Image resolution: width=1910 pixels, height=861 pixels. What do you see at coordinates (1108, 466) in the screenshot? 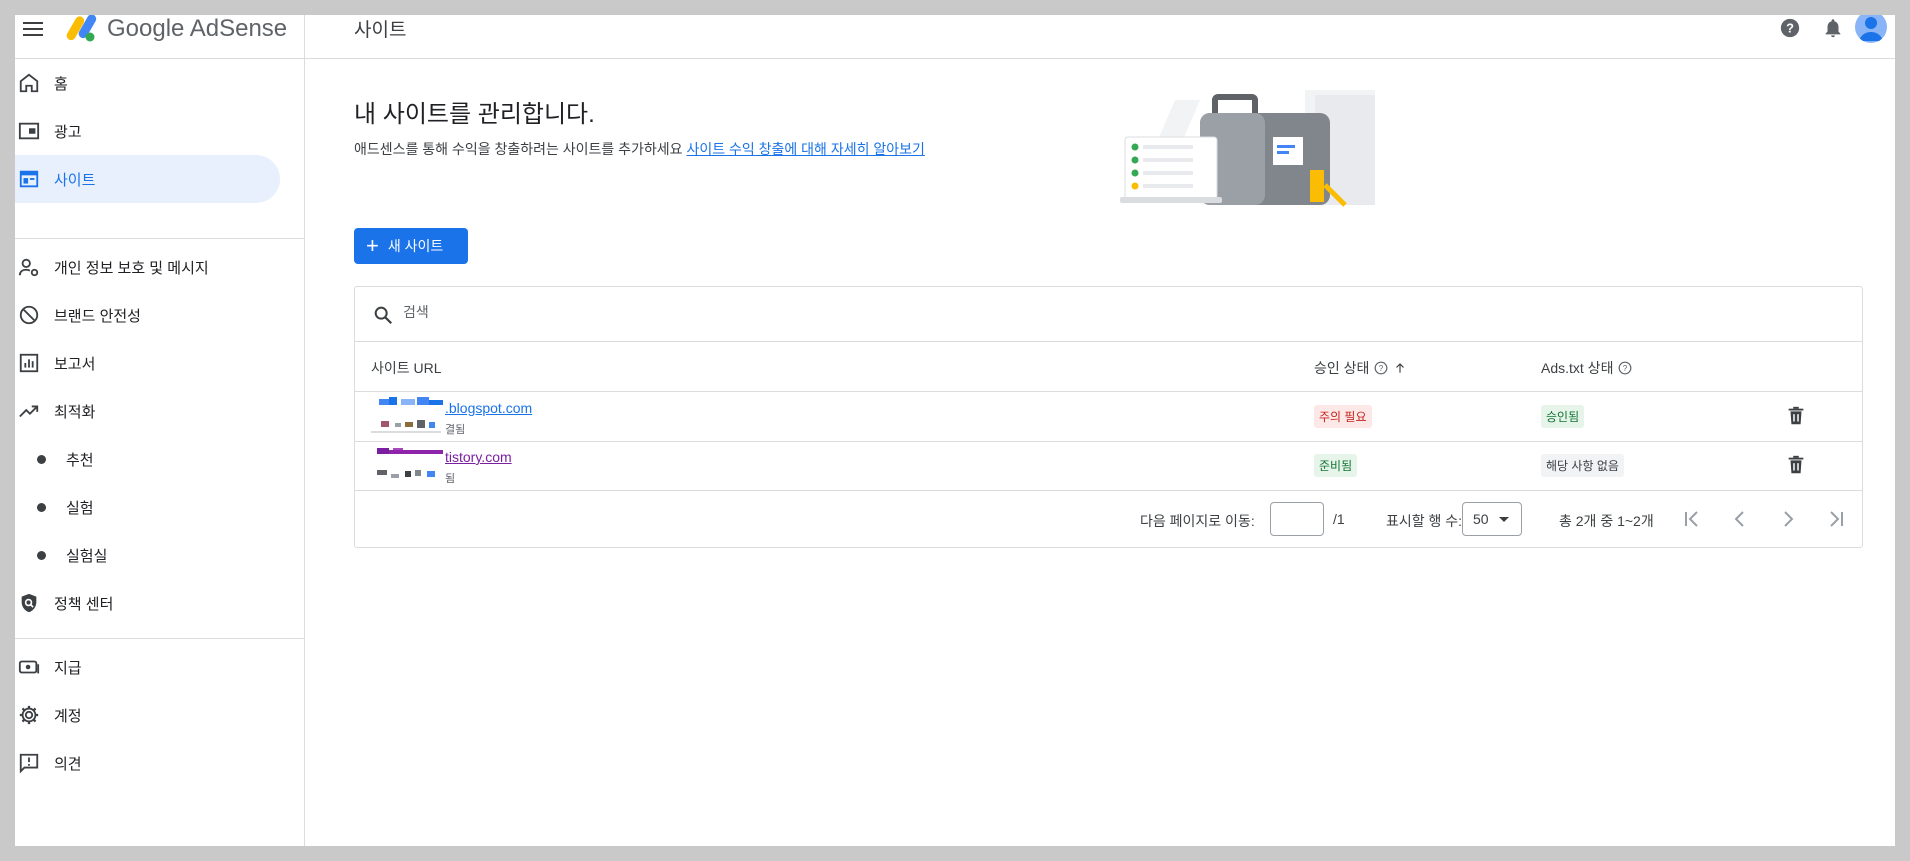
I see `table-row: tistory.com 됨 준비됨 해당 사항 없음` at bounding box center [1108, 466].